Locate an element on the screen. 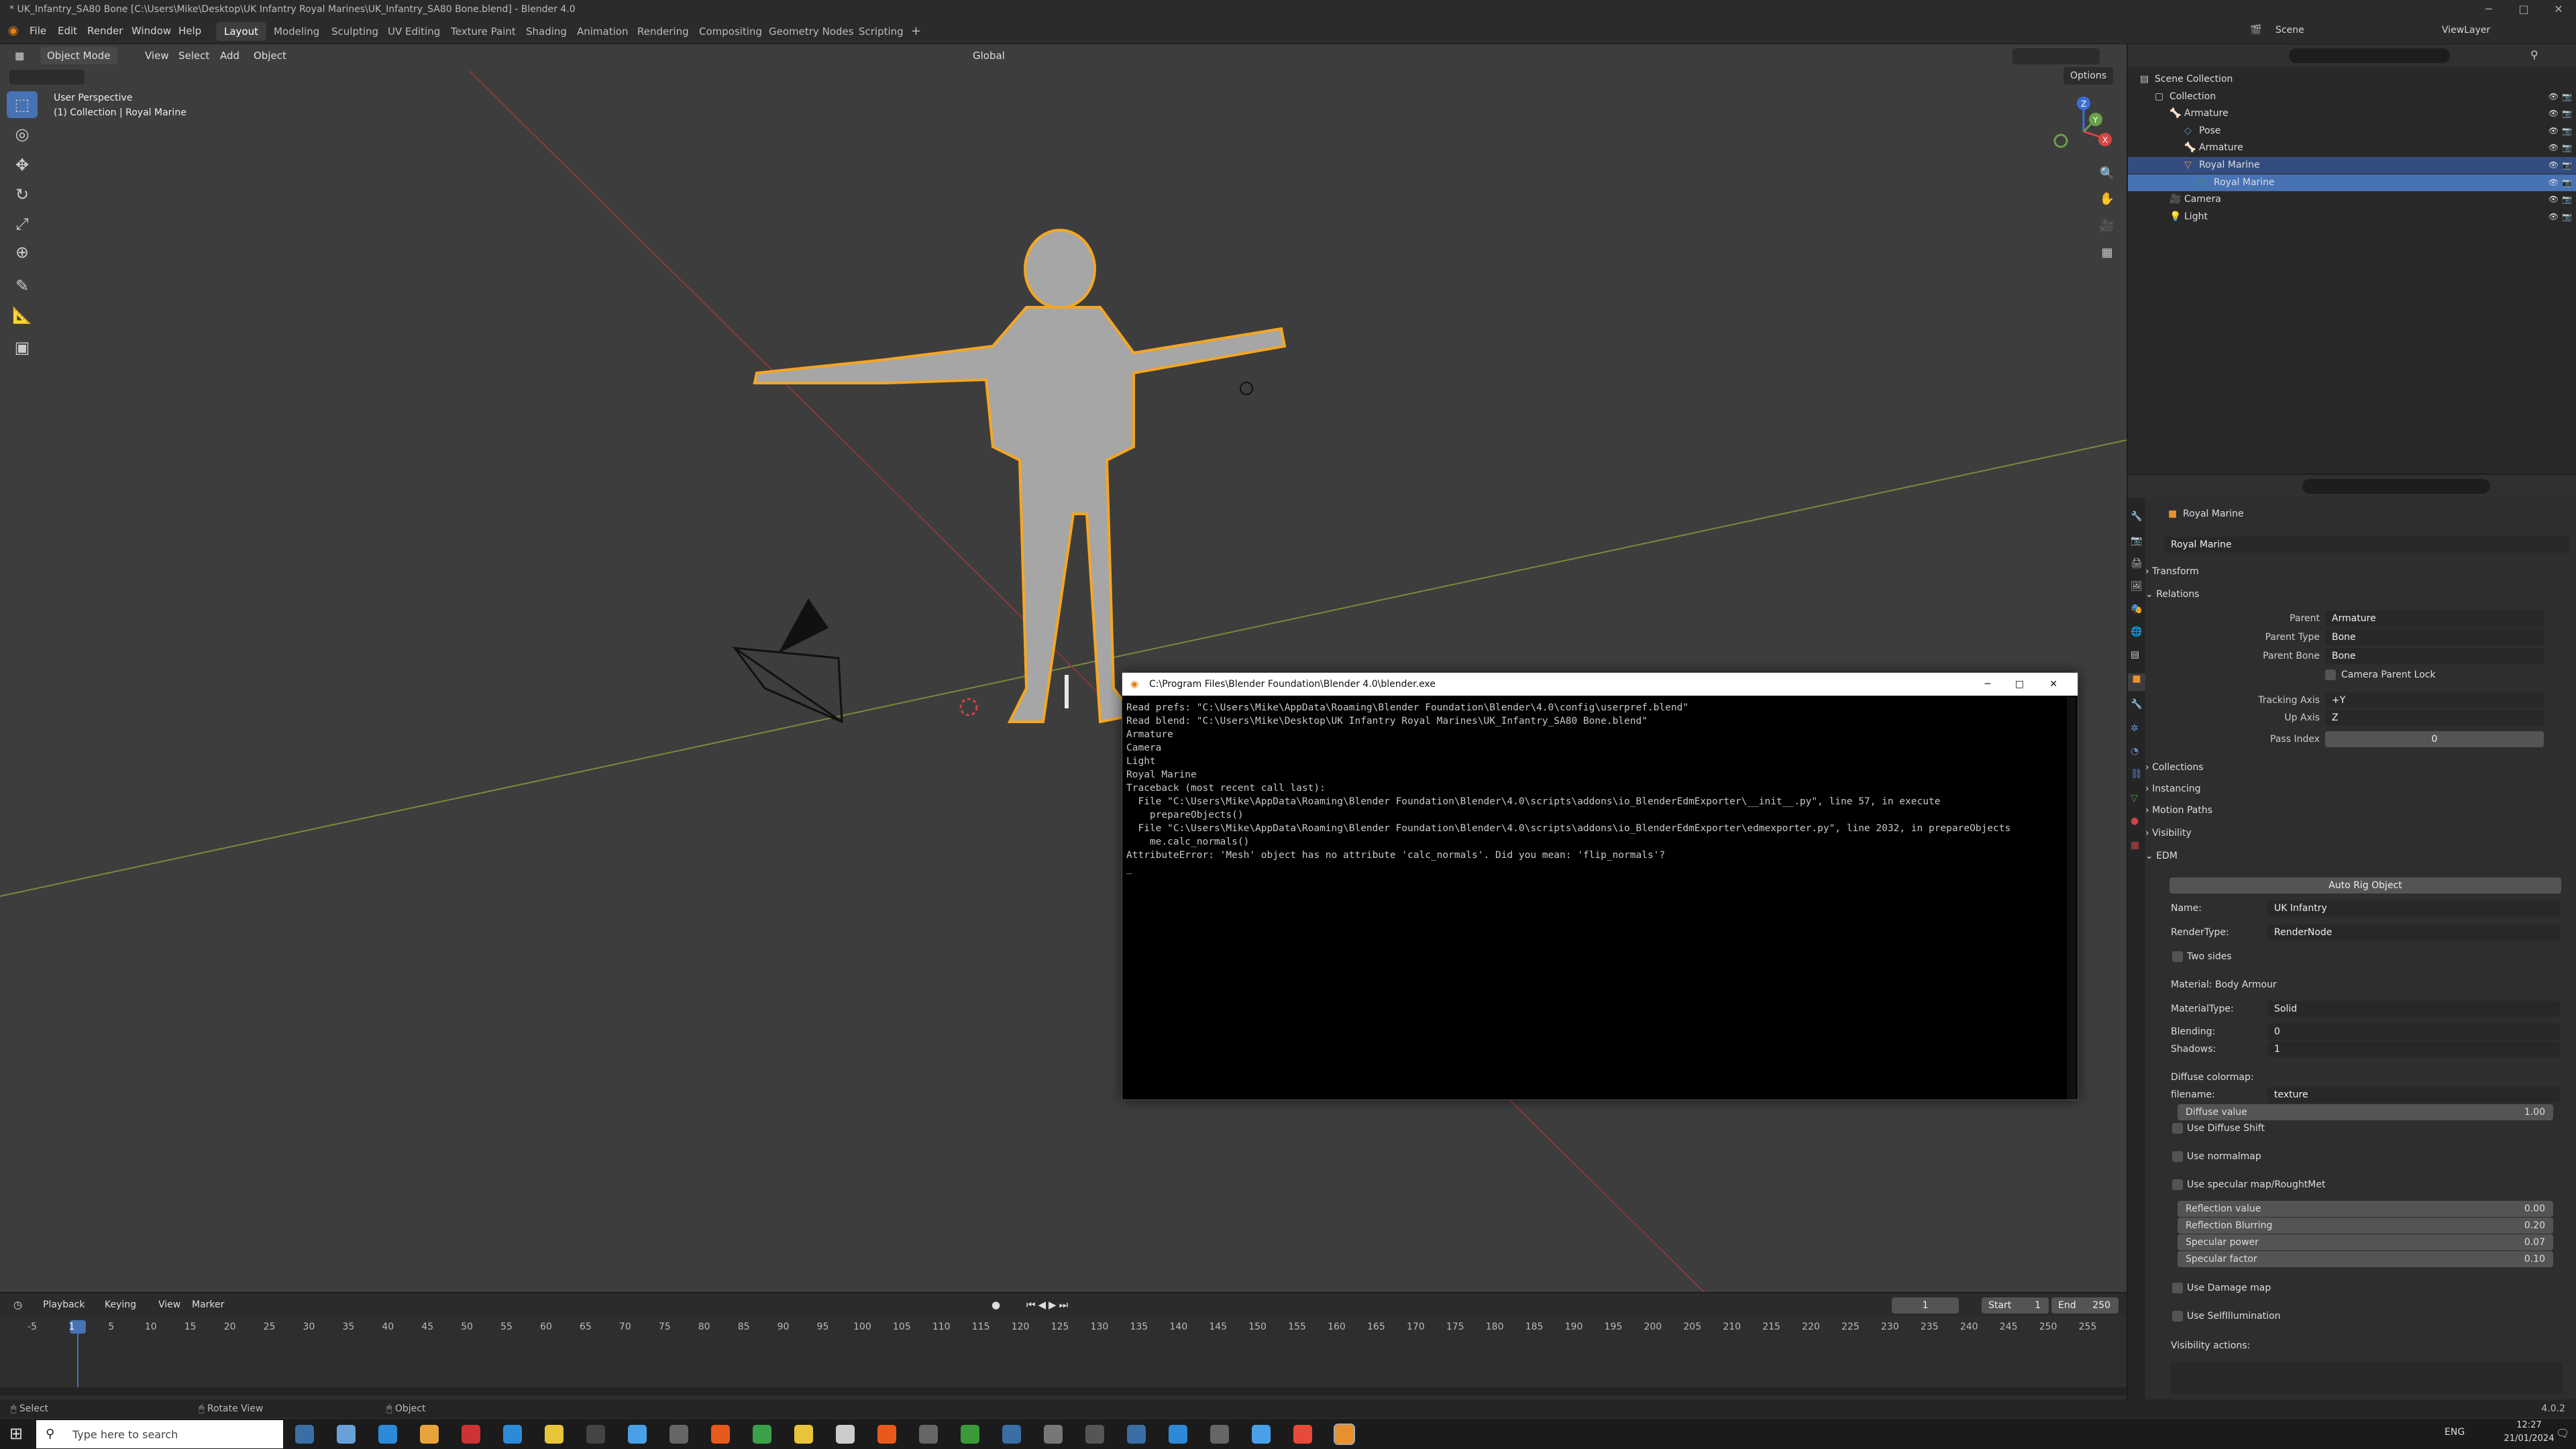 This screenshot has height=1449, width=2576. camera-view-icon: 🎥 is located at coordinates (2107, 226).